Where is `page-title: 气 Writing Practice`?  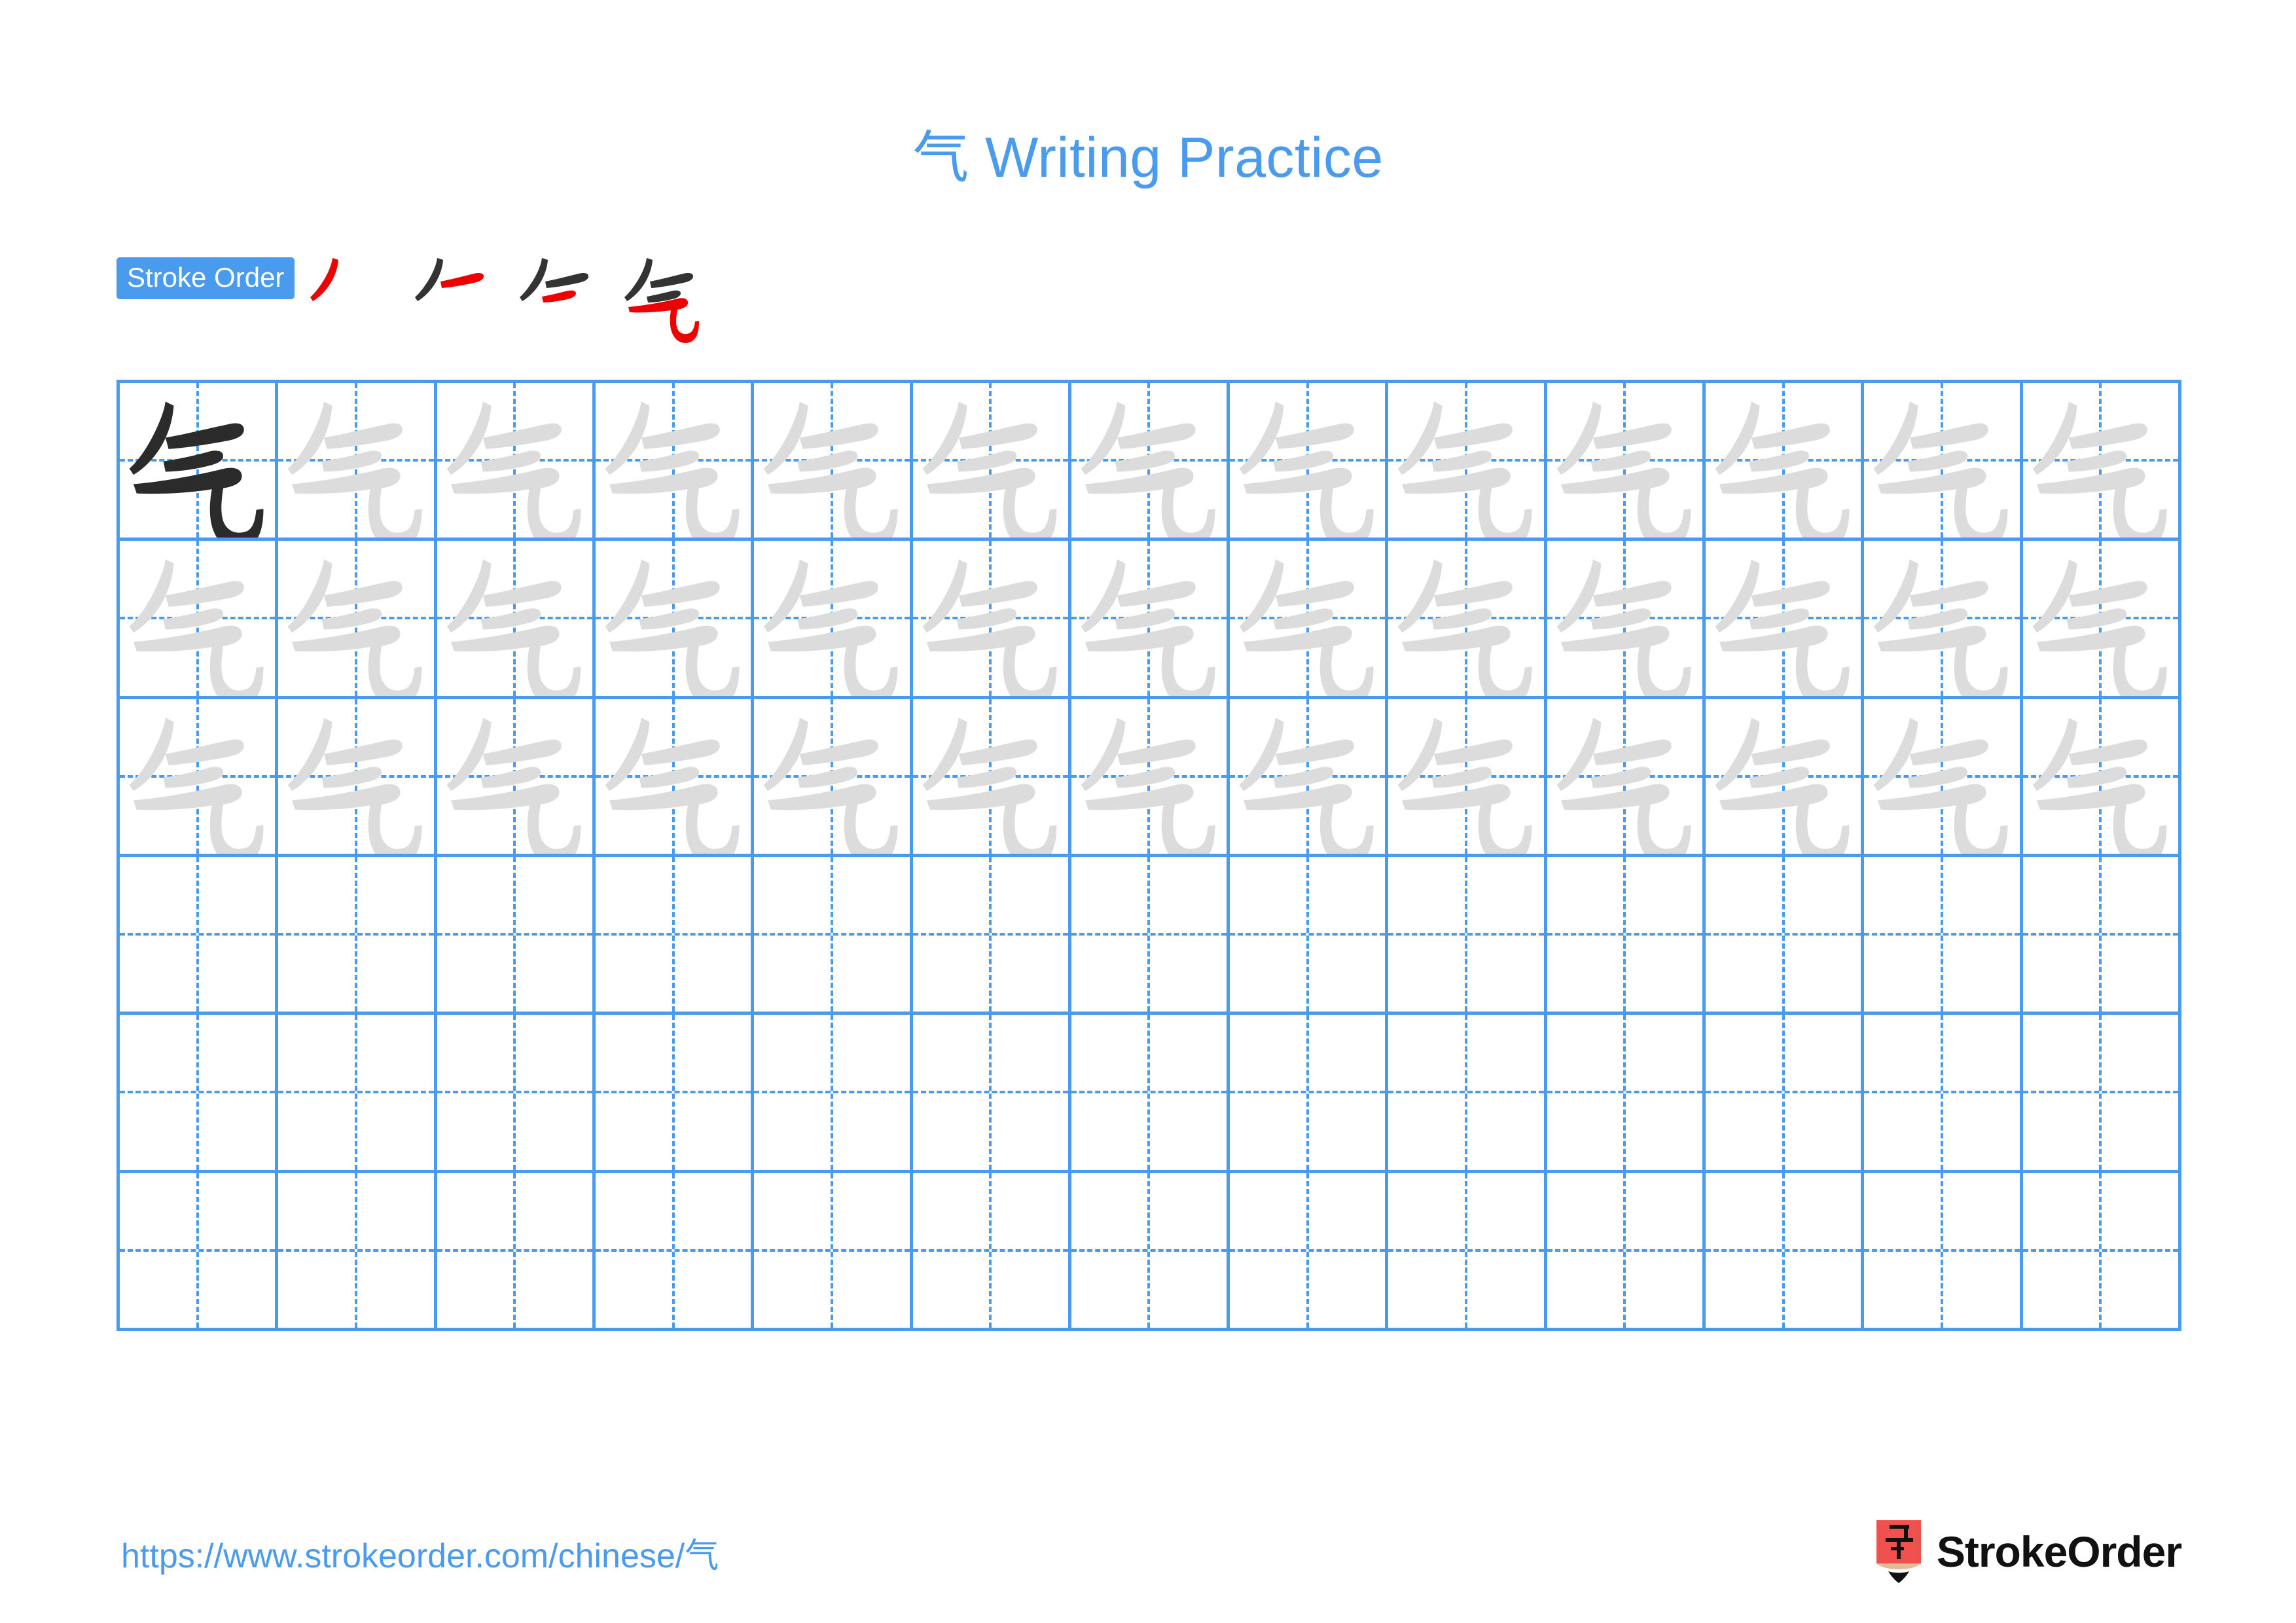
page-title: 气 Writing Practice is located at coordinates (1148, 157).